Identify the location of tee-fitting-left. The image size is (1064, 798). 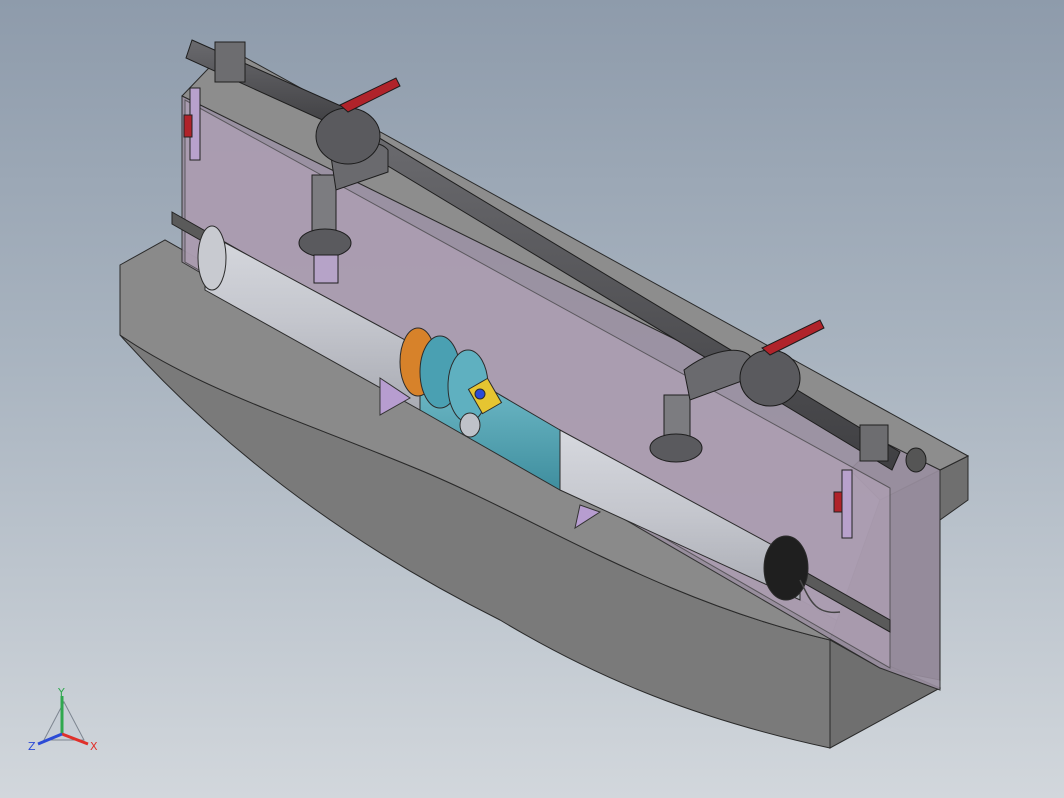
(230, 62).